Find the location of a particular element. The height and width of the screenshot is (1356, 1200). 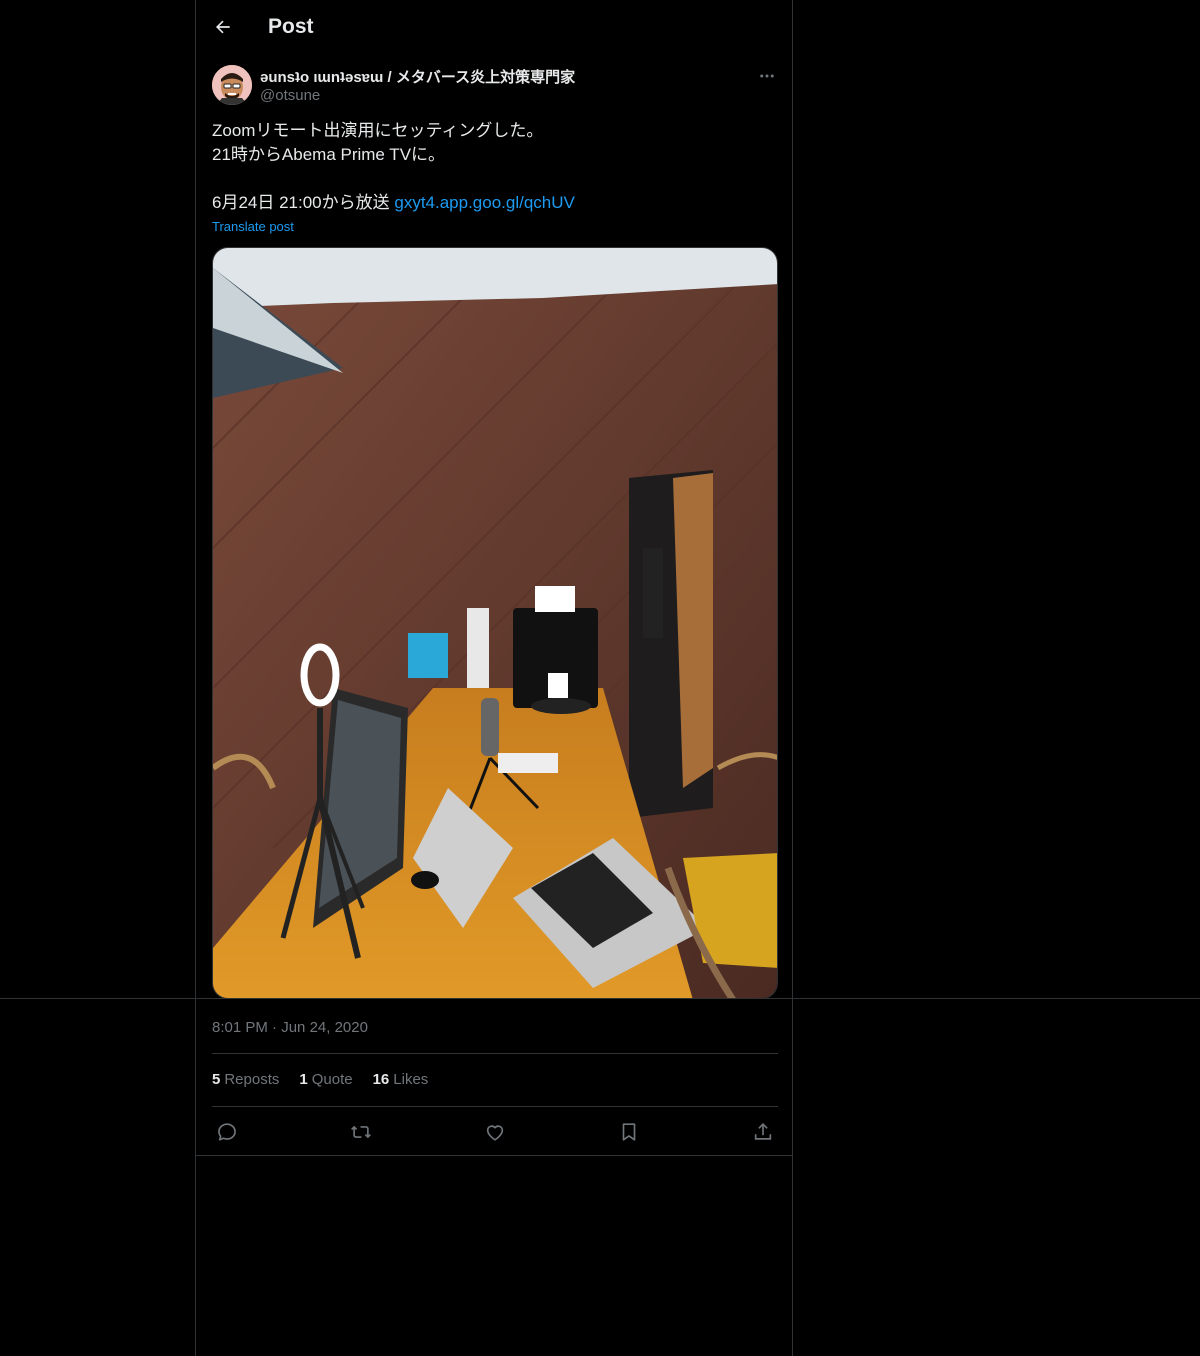

reposts-count: 5 is located at coordinates (216, 1079).